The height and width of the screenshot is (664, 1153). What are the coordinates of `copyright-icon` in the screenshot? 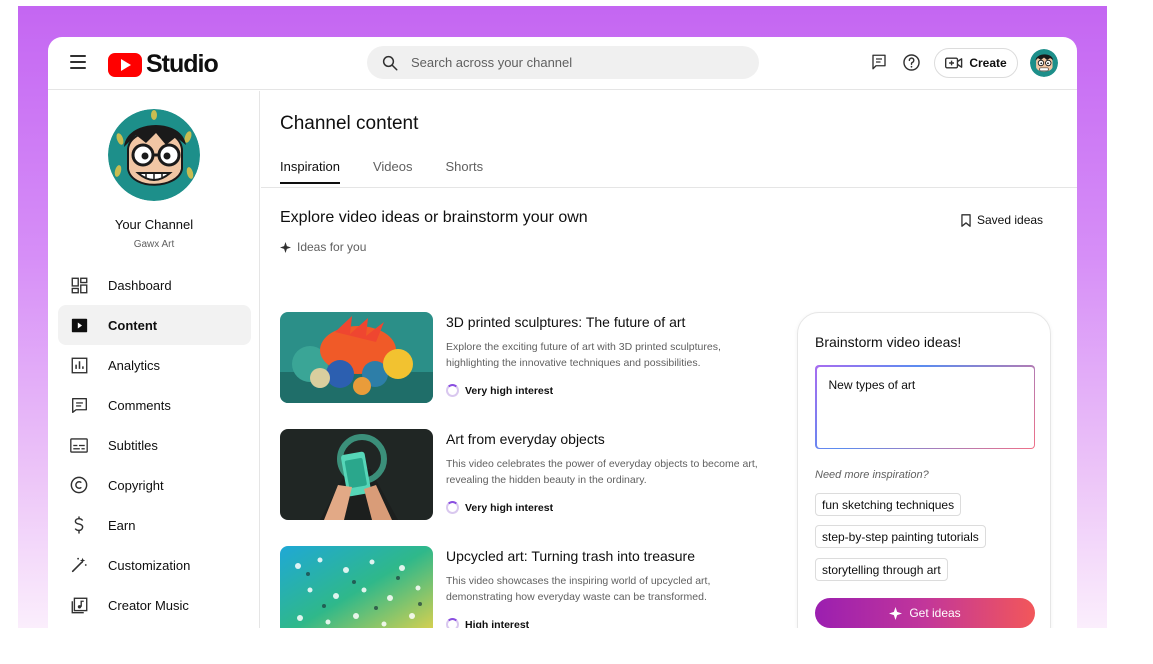 It's located at (79, 485).